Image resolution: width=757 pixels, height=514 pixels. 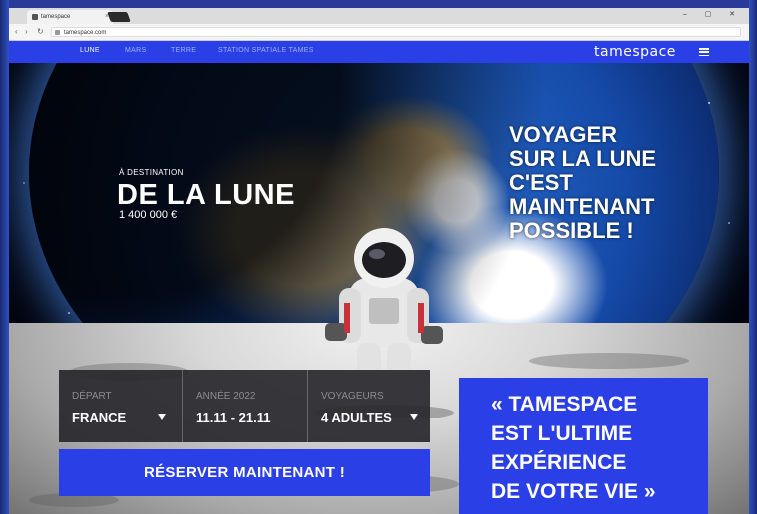 What do you see at coordinates (99, 417) in the screenshot?
I see `departure-value: FRANCE` at bounding box center [99, 417].